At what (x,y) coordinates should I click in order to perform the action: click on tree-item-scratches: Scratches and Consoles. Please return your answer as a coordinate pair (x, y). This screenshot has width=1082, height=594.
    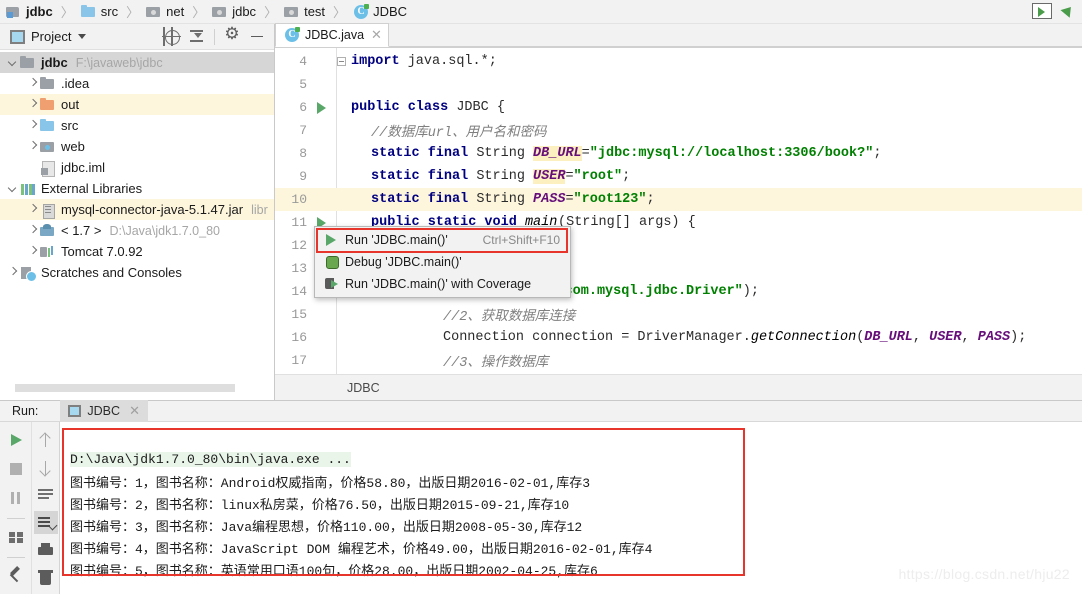
    Looking at the image, I should click on (137, 272).